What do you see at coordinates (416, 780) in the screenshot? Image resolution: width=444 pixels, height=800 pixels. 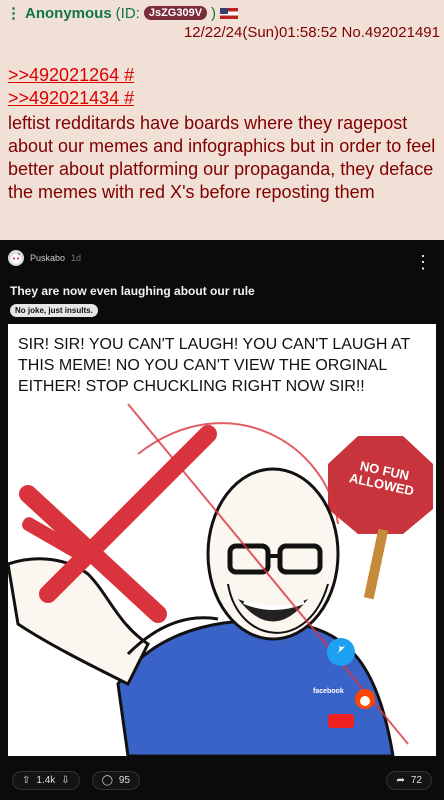 I see `share-count: 72` at bounding box center [416, 780].